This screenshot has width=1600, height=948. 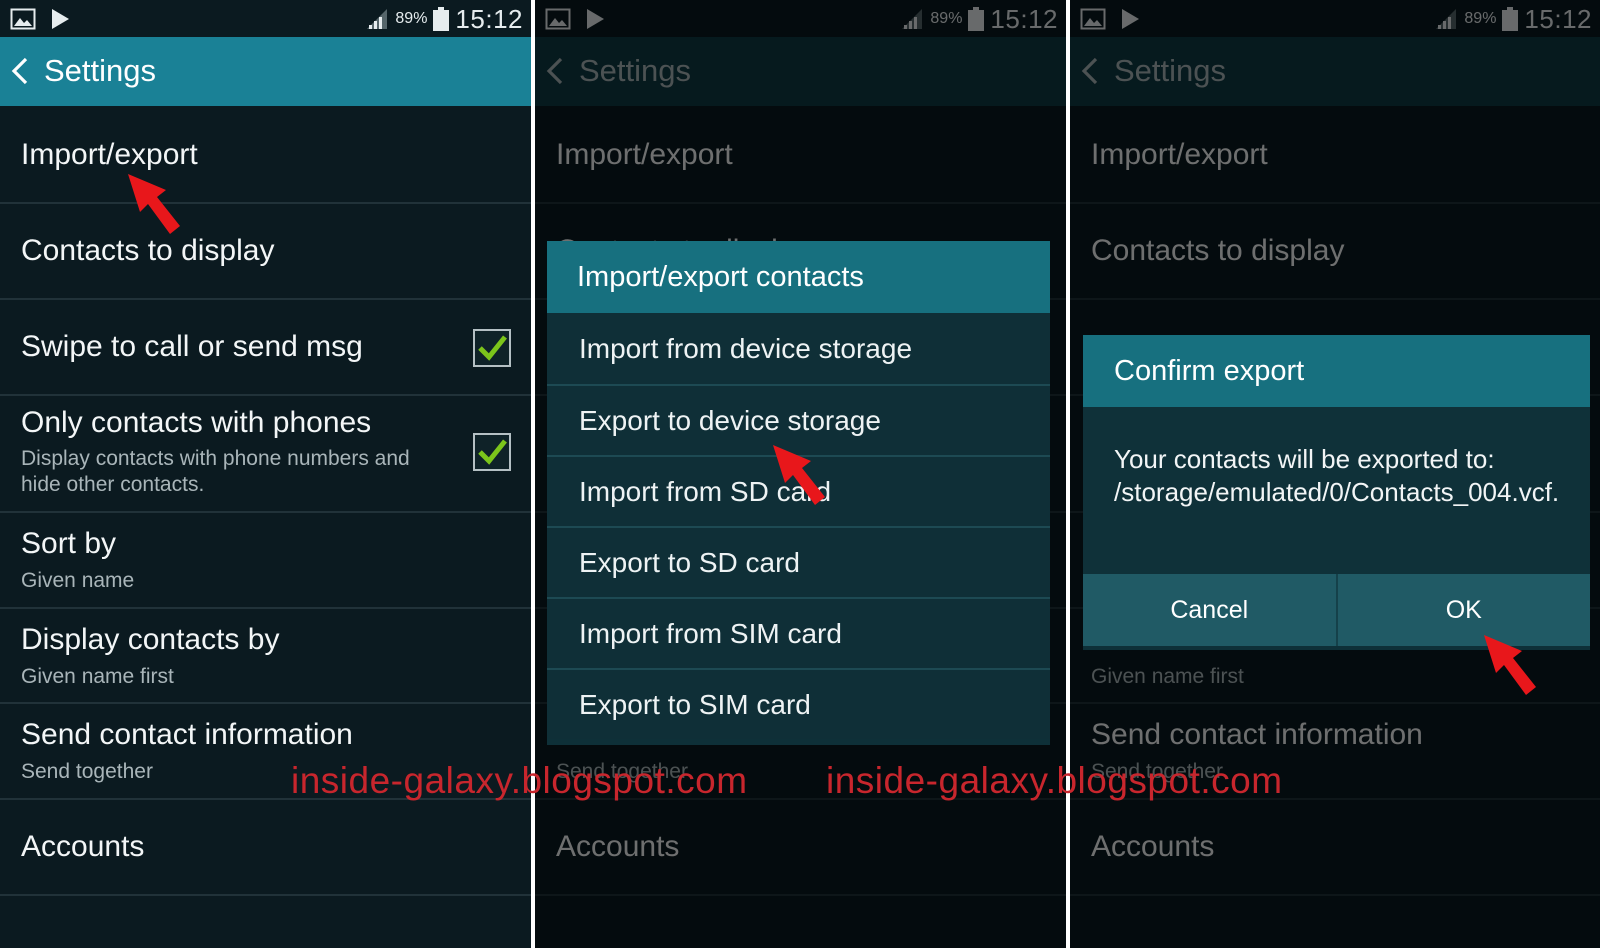 I want to click on swipe-to-call-checkbox, so click(x=492, y=348).